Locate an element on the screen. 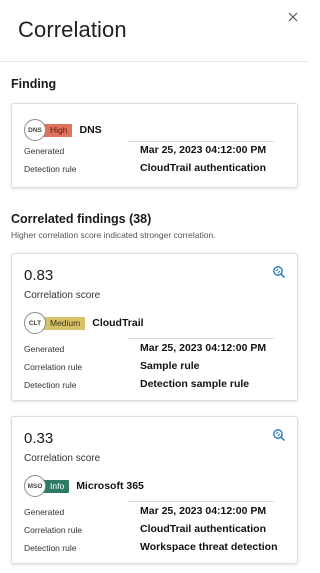  detail-row: Correlation rule Sample rule is located at coordinates (155, 367).